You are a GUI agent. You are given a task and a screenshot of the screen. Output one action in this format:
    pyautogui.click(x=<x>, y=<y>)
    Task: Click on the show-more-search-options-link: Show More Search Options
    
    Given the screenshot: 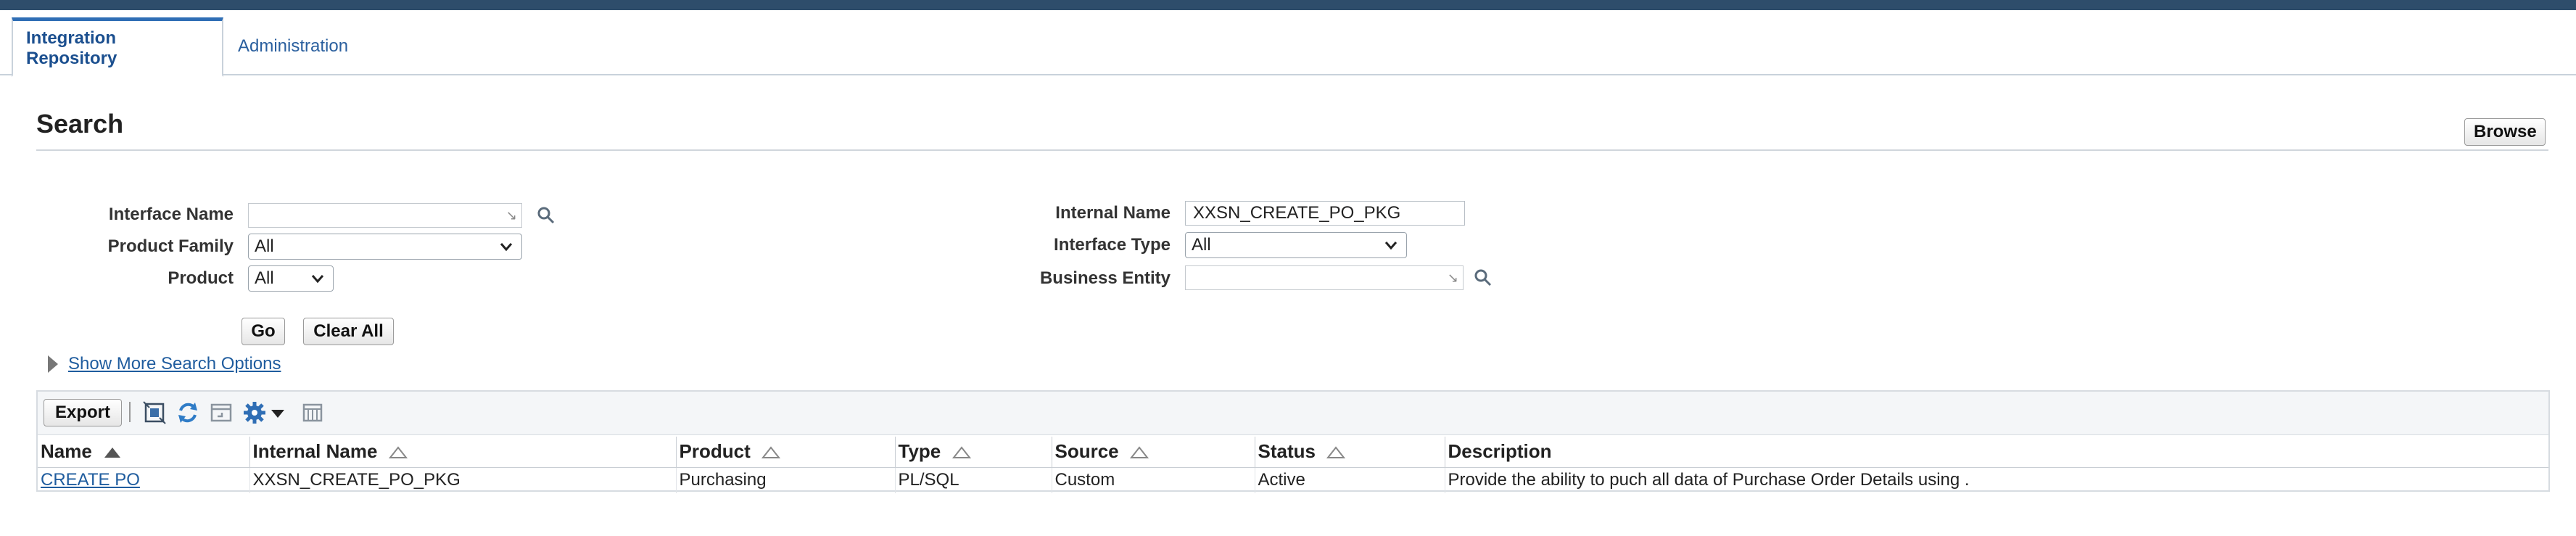 What is the action you would take?
    pyautogui.click(x=174, y=364)
    